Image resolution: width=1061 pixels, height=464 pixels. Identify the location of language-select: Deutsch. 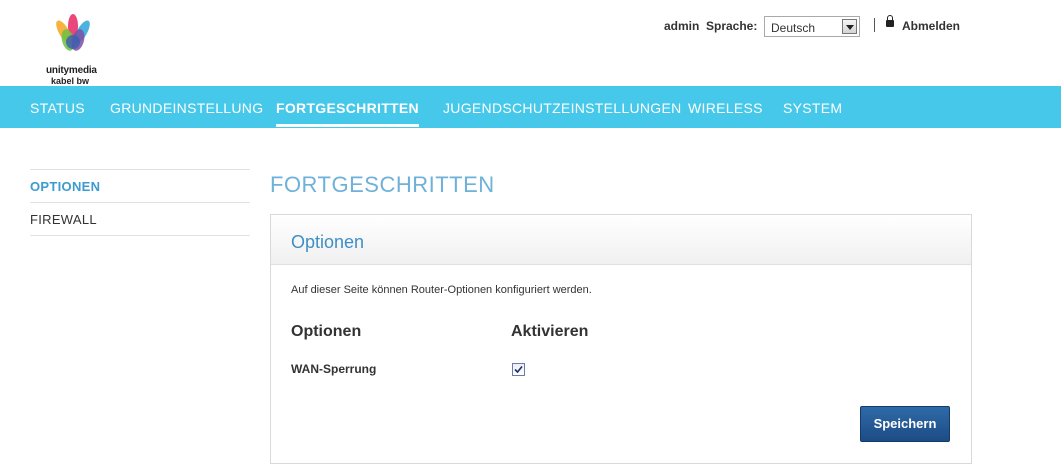
(812, 26).